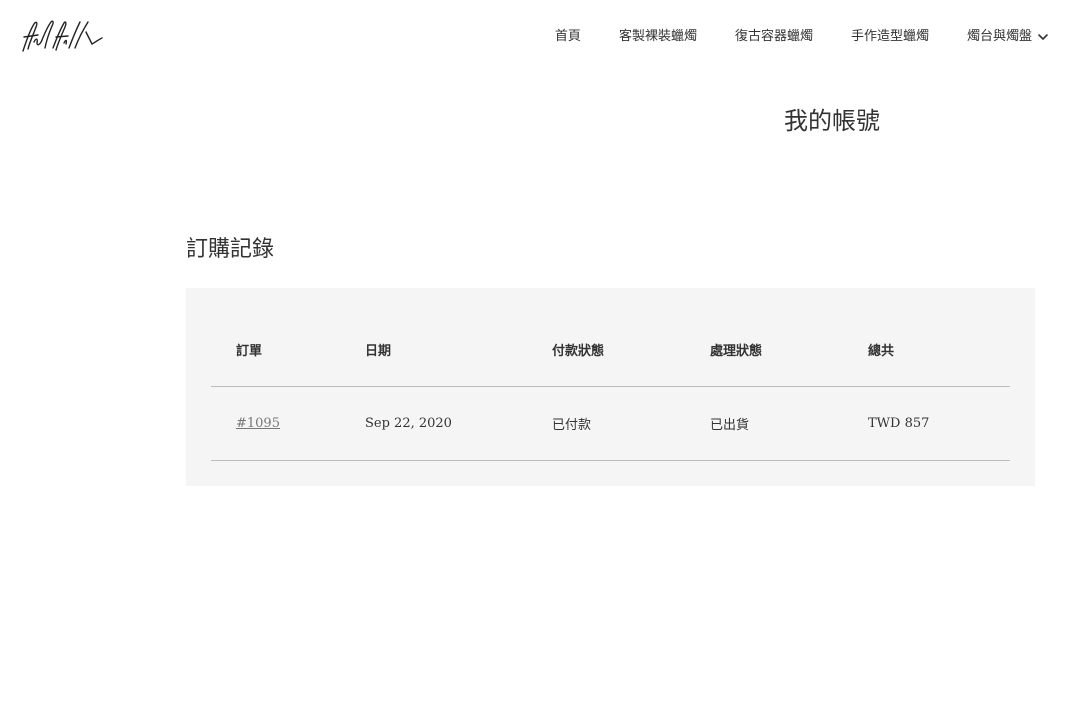 This screenshot has height=703, width=1065. What do you see at coordinates (606, 423) in the screenshot?
I see `payment-status-cell: 已付款` at bounding box center [606, 423].